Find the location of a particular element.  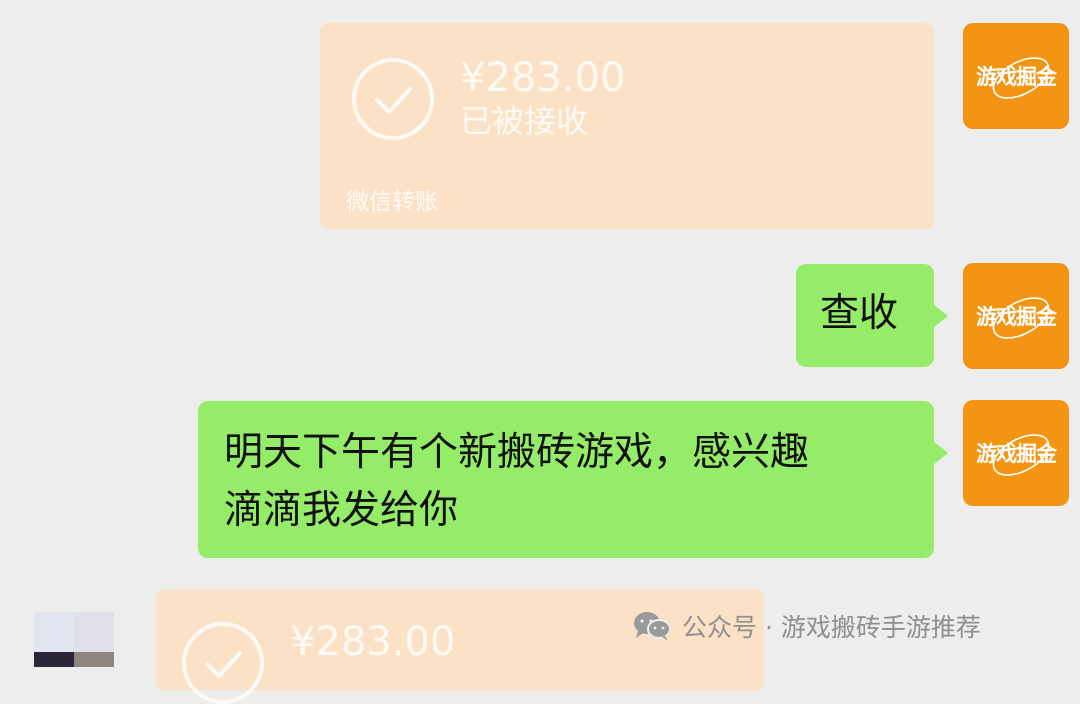

chat-bubble-sent: 查收 is located at coordinates (872, 315).